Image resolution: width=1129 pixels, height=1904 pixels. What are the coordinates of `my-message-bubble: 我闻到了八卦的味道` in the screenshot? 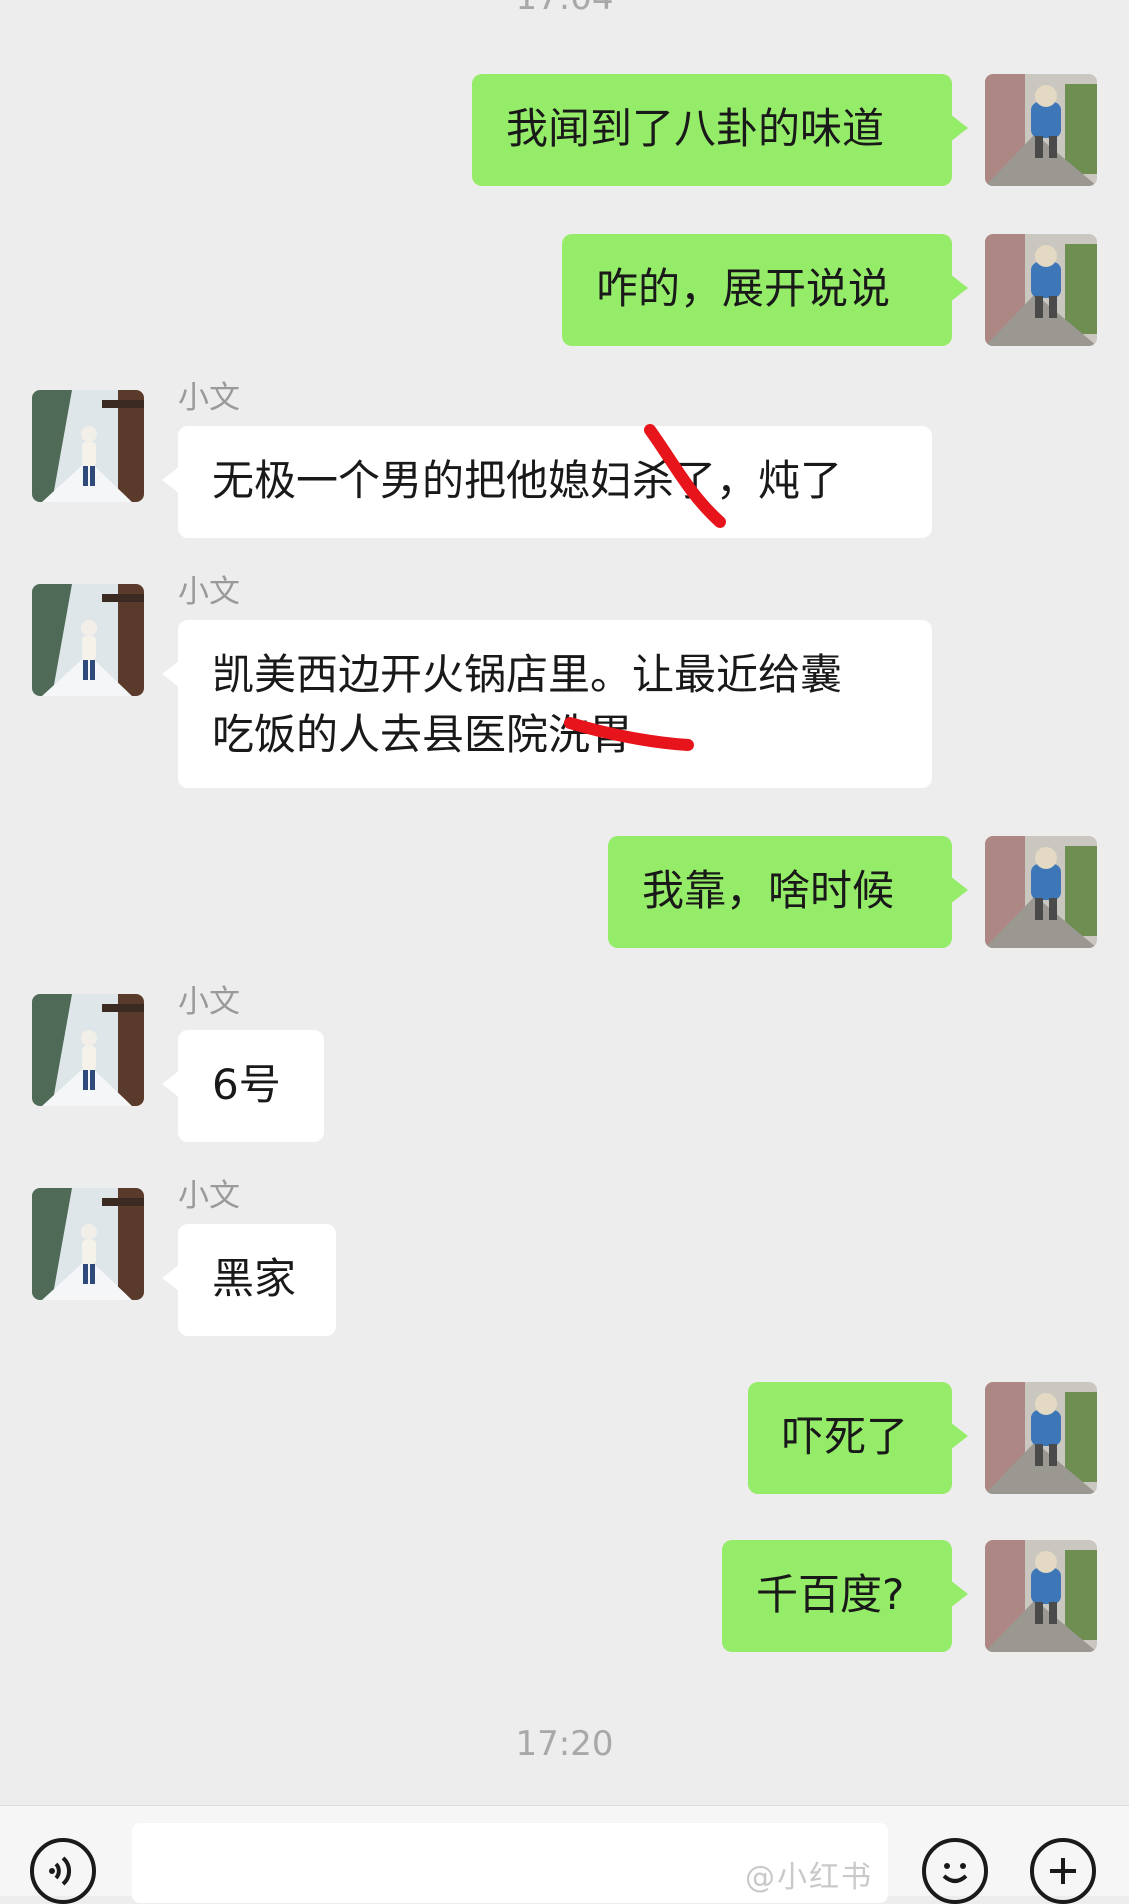 It's located at (720, 130).